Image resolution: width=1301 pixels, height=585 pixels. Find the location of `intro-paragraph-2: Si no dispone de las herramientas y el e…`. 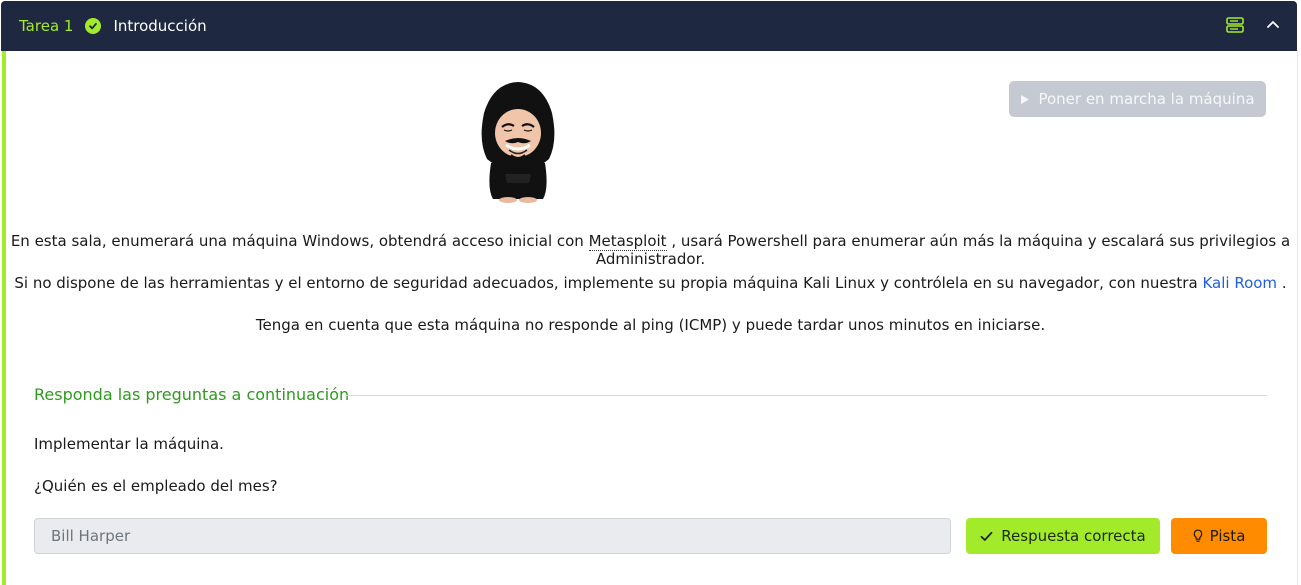

intro-paragraph-2: Si no dispone de las herramientas y el e… is located at coordinates (650, 283).